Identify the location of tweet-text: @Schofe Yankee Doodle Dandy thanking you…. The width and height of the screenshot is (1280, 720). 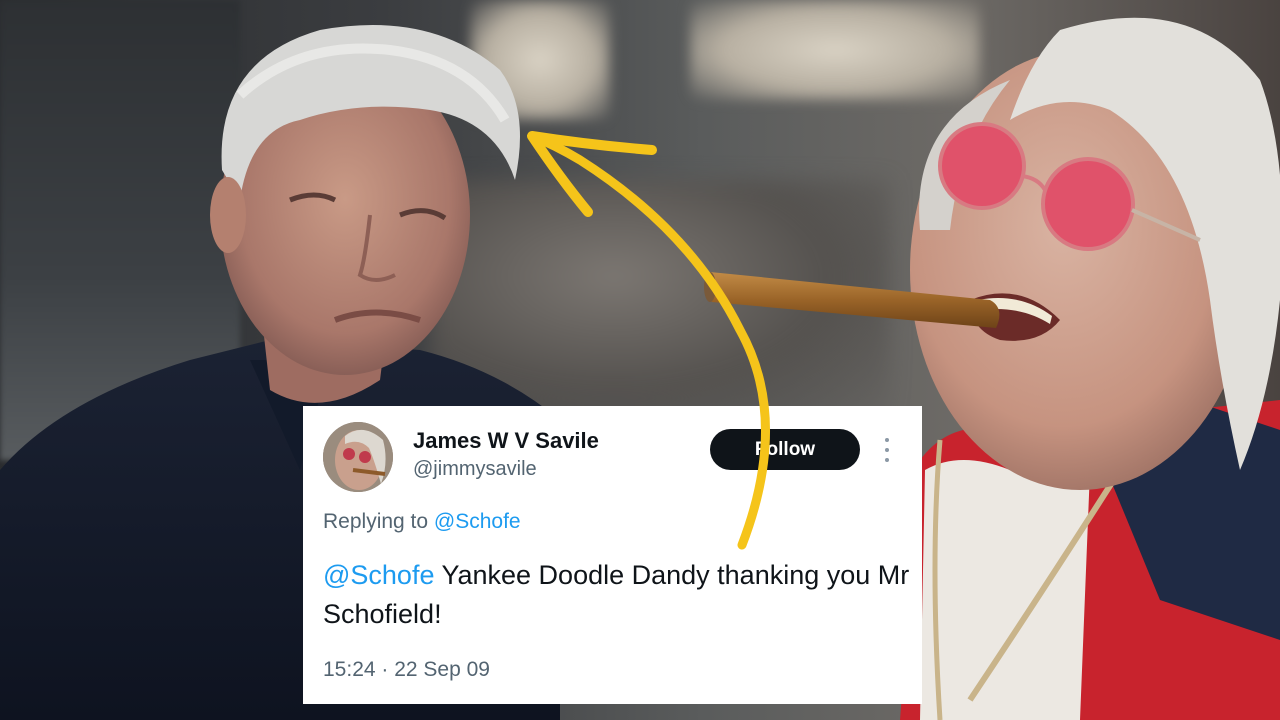
(618, 595).